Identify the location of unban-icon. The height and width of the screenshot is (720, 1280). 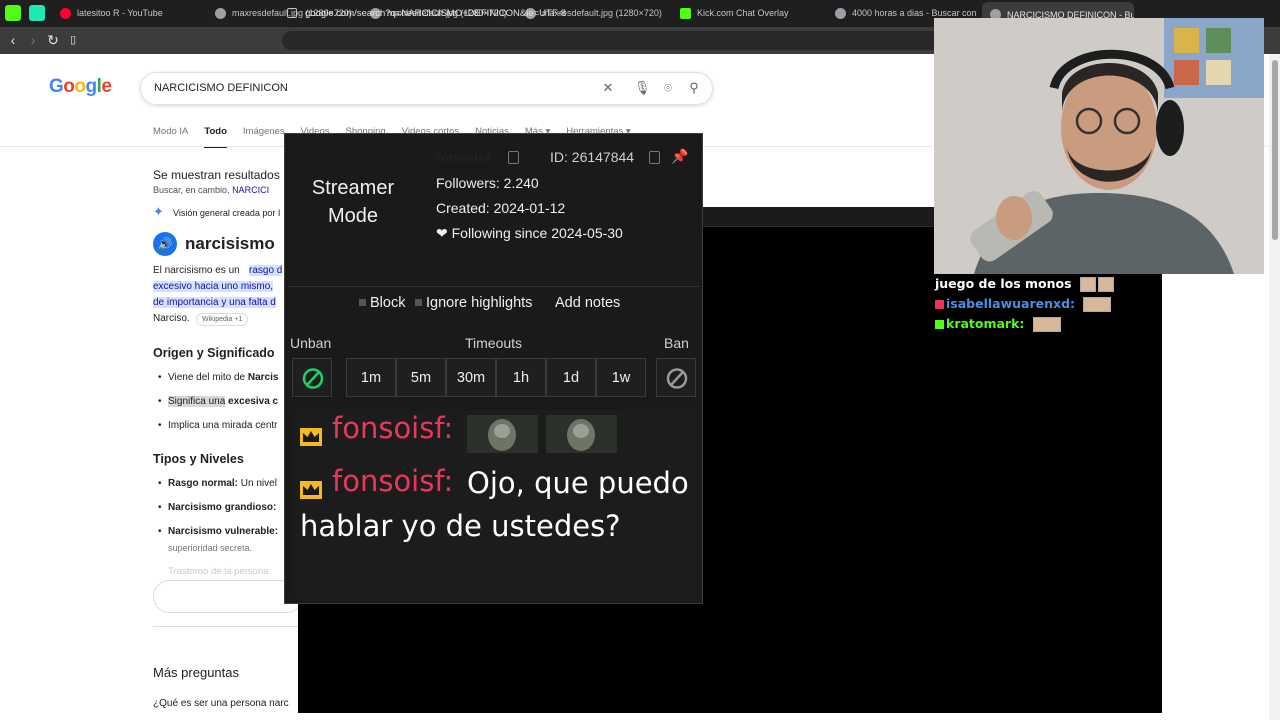
(313, 378).